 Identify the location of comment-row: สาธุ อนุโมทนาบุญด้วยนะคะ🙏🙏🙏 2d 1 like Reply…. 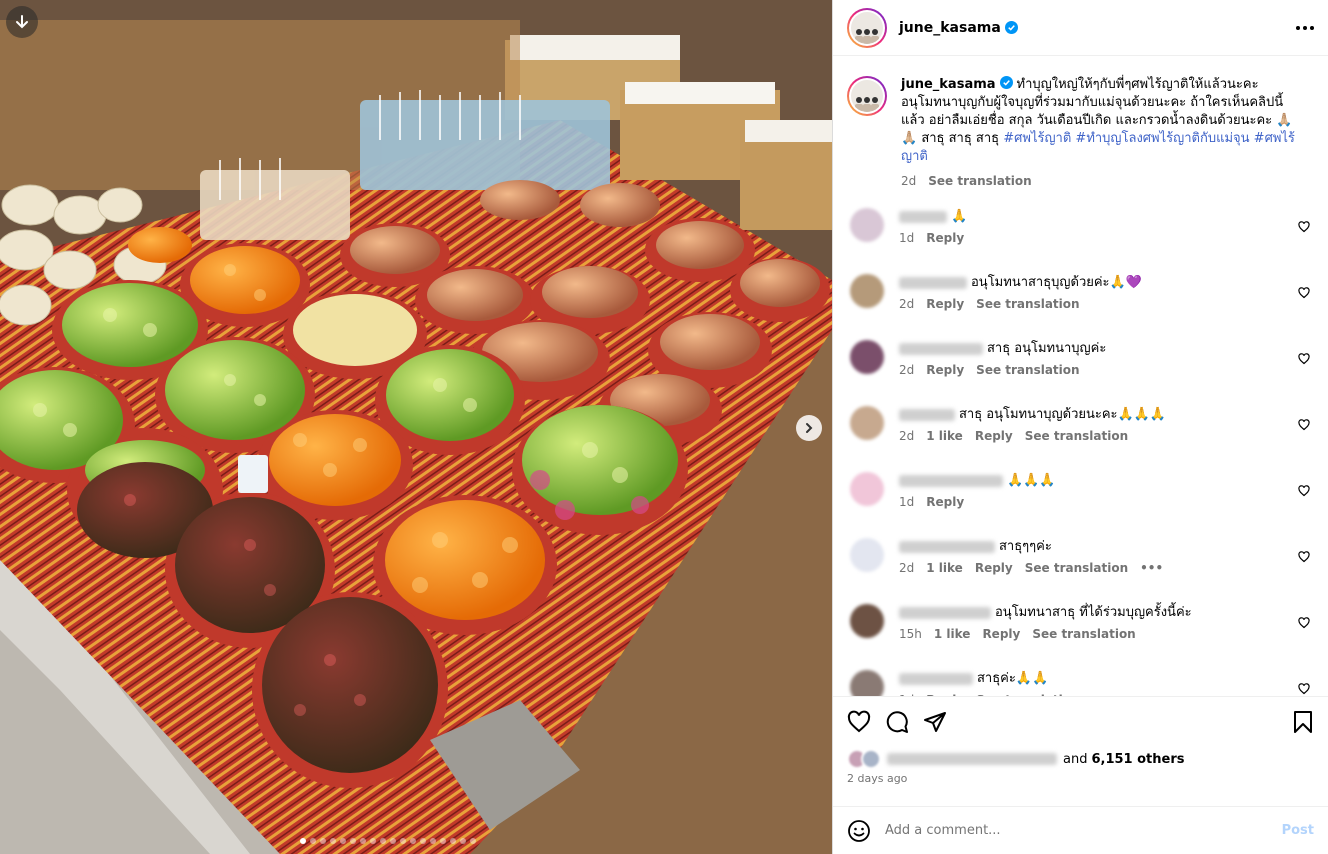
(1080, 430).